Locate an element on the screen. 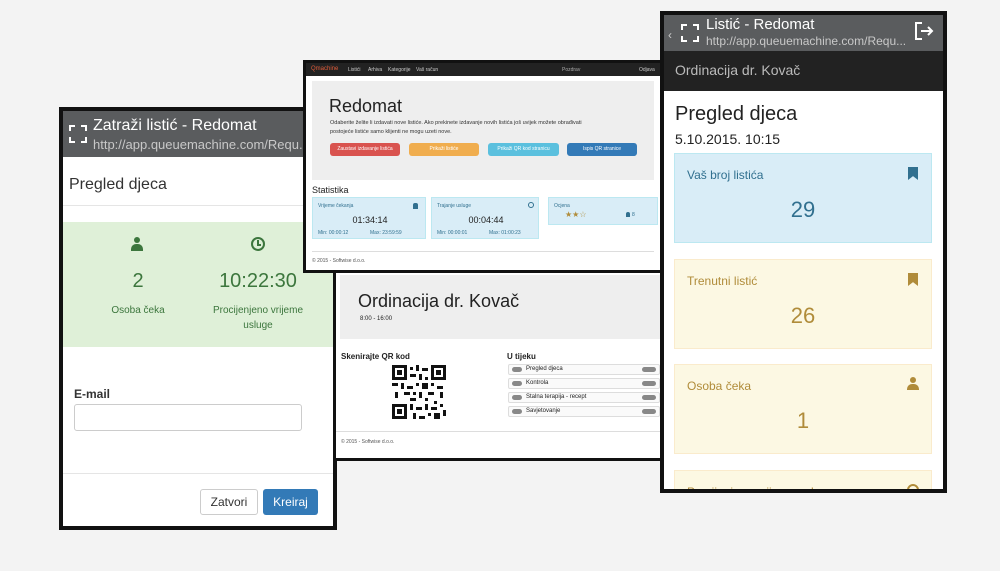 The width and height of the screenshot is (1000, 571). est-time: 10:22:30 is located at coordinates (258, 281).